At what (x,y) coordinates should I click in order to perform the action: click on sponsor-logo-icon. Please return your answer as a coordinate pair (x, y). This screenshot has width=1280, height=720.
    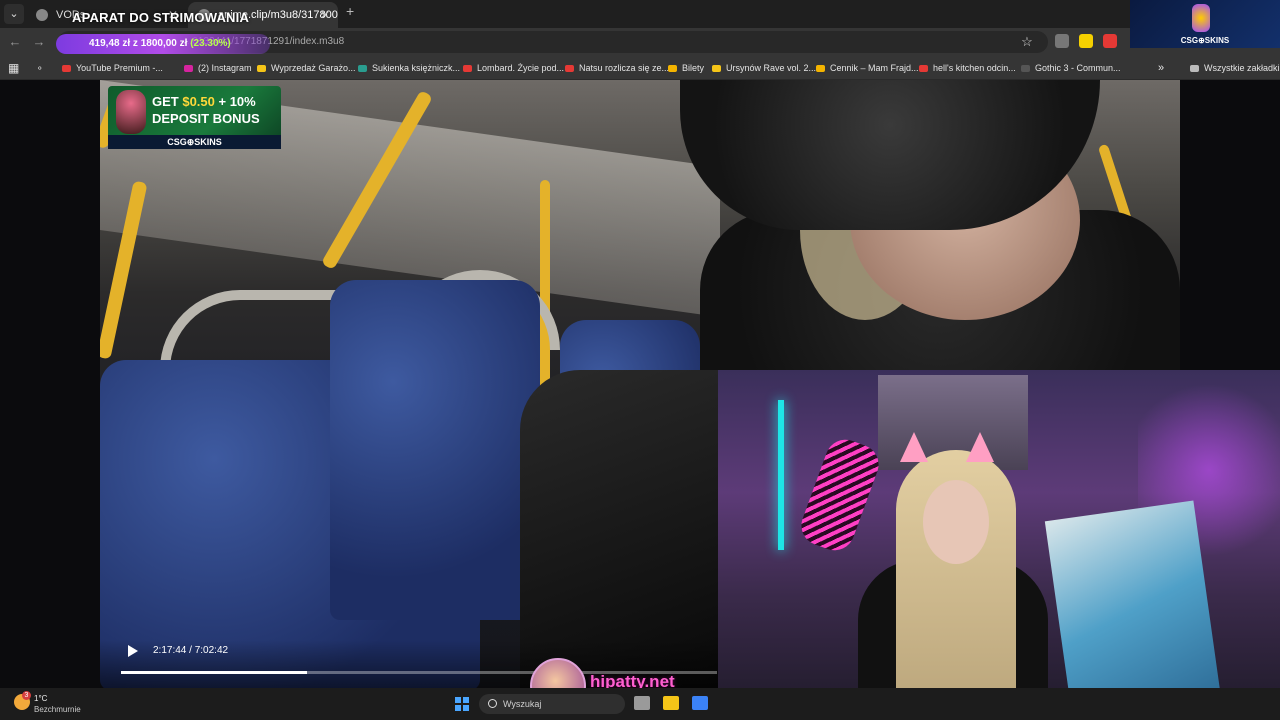
    Looking at the image, I should click on (1201, 18).